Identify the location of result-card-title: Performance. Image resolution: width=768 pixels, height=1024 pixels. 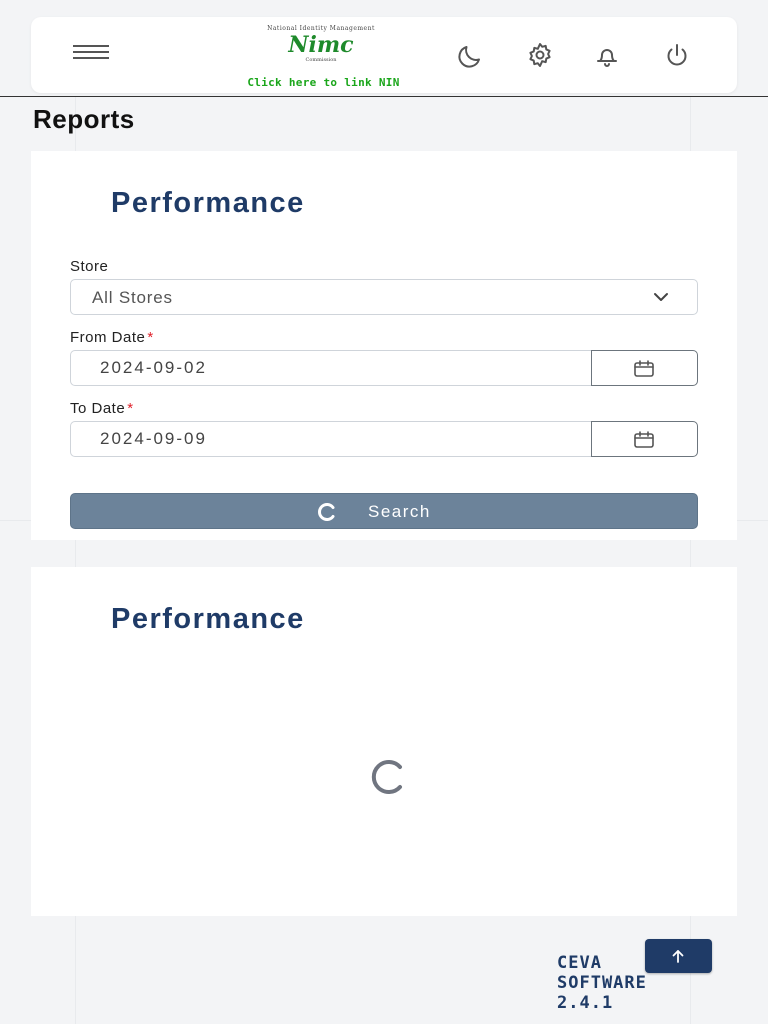
(208, 619).